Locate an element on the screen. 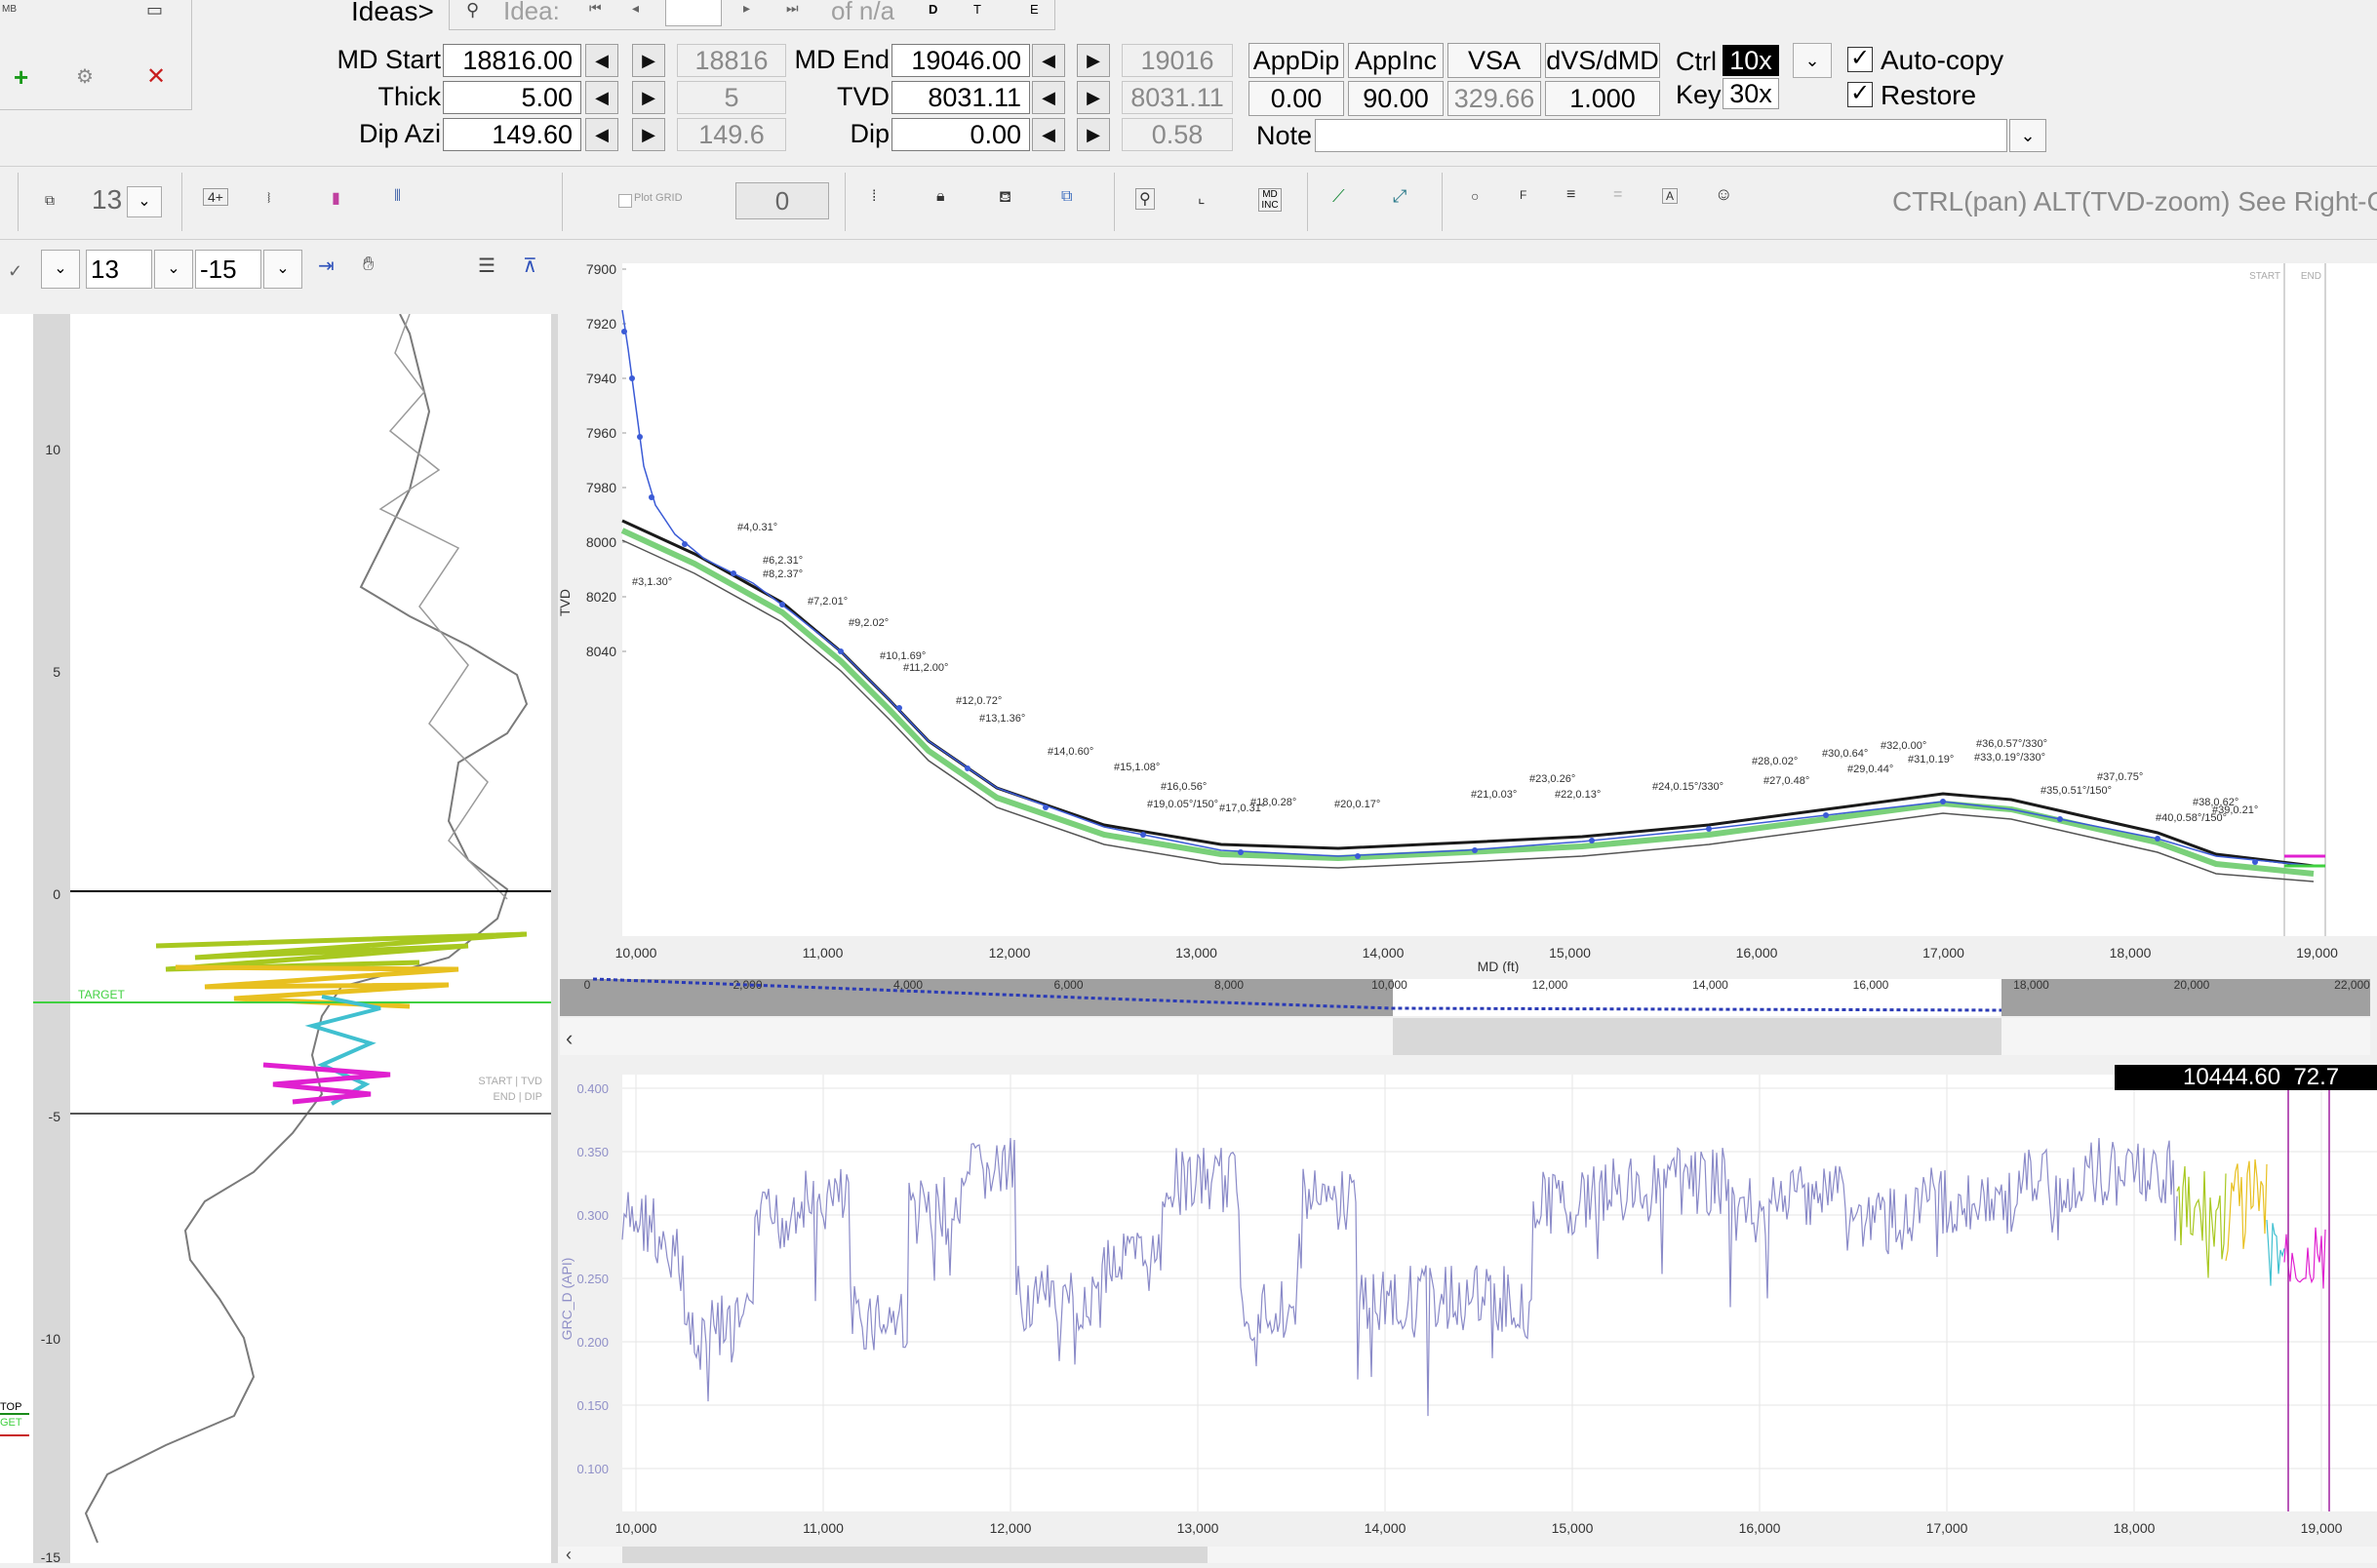 This screenshot has width=2377, height=1568. dip-azi-increment: ▶ is located at coordinates (648, 134).